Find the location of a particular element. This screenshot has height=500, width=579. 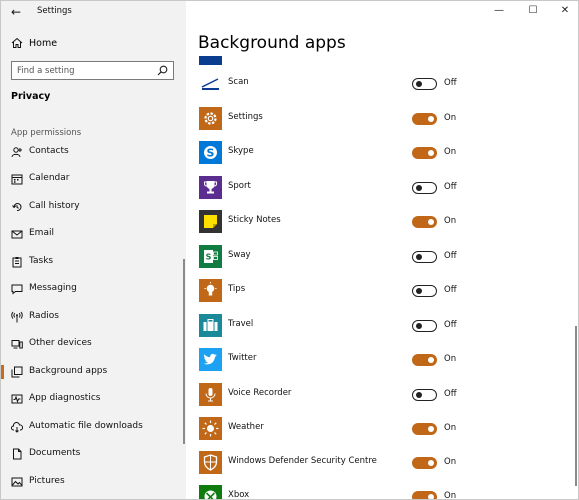

sidebar-item-radios: Radios is located at coordinates (91, 317).